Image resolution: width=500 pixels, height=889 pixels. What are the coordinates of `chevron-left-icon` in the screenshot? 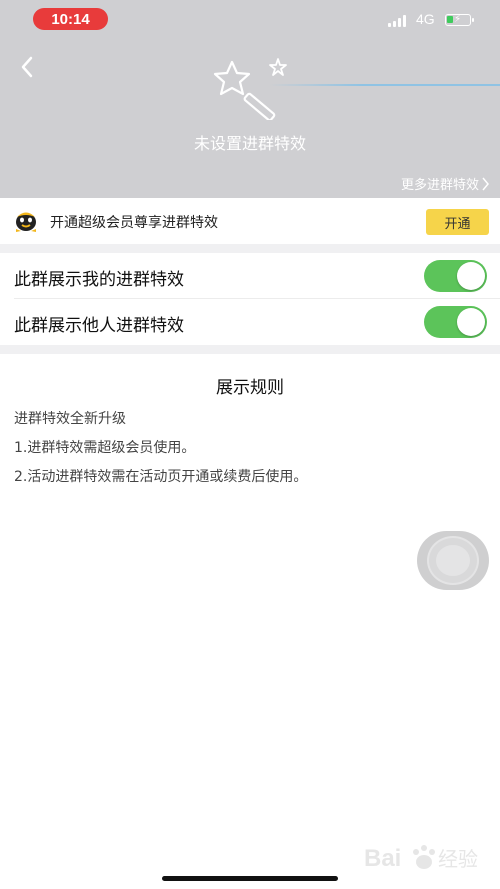 It's located at (27, 67).